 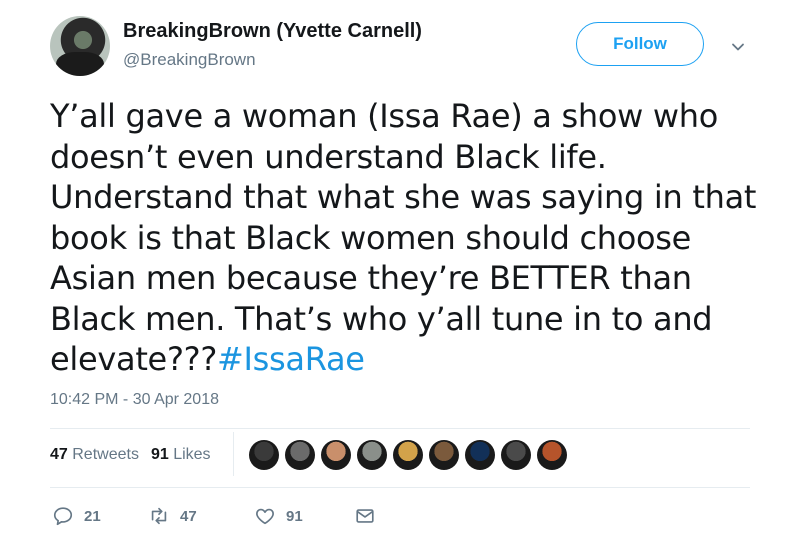 What do you see at coordinates (192, 454) in the screenshot?
I see `likes-label: Likes` at bounding box center [192, 454].